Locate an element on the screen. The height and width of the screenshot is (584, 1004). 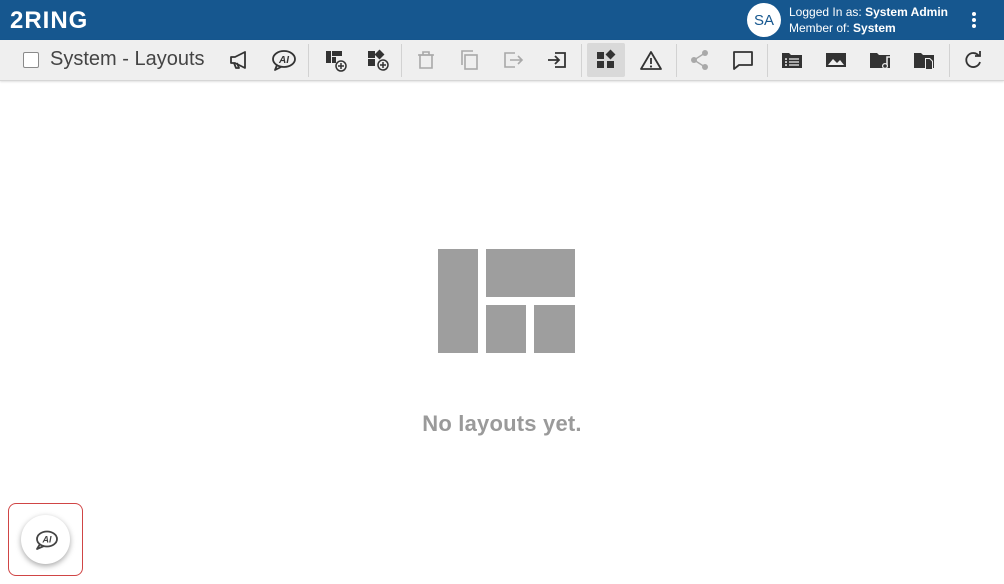
delete-button is located at coordinates (426, 60).